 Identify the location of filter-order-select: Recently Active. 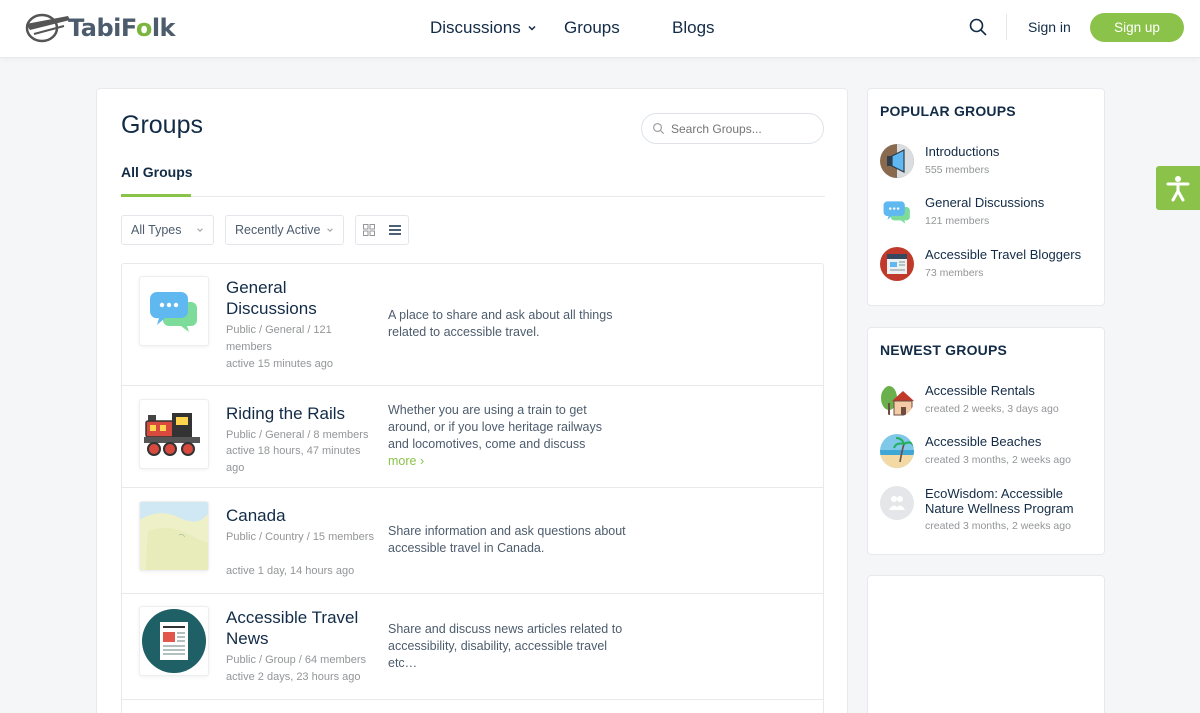
(284, 230).